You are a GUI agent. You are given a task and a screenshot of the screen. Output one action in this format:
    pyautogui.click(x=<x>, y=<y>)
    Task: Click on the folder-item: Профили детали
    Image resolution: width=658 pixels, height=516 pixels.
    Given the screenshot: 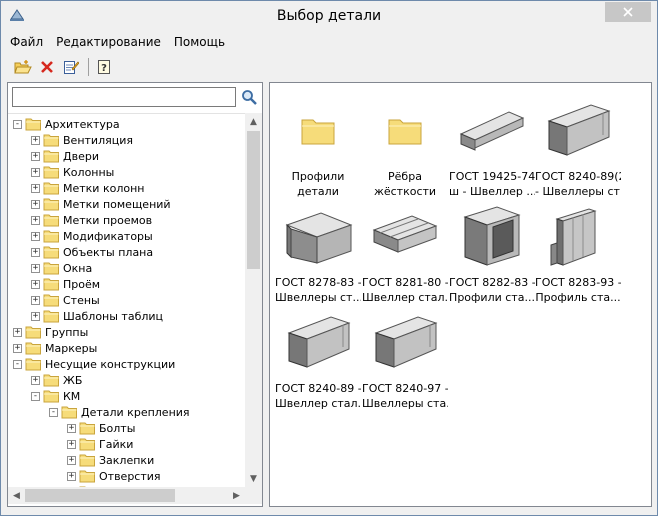 What is the action you would take?
    pyautogui.click(x=318, y=150)
    